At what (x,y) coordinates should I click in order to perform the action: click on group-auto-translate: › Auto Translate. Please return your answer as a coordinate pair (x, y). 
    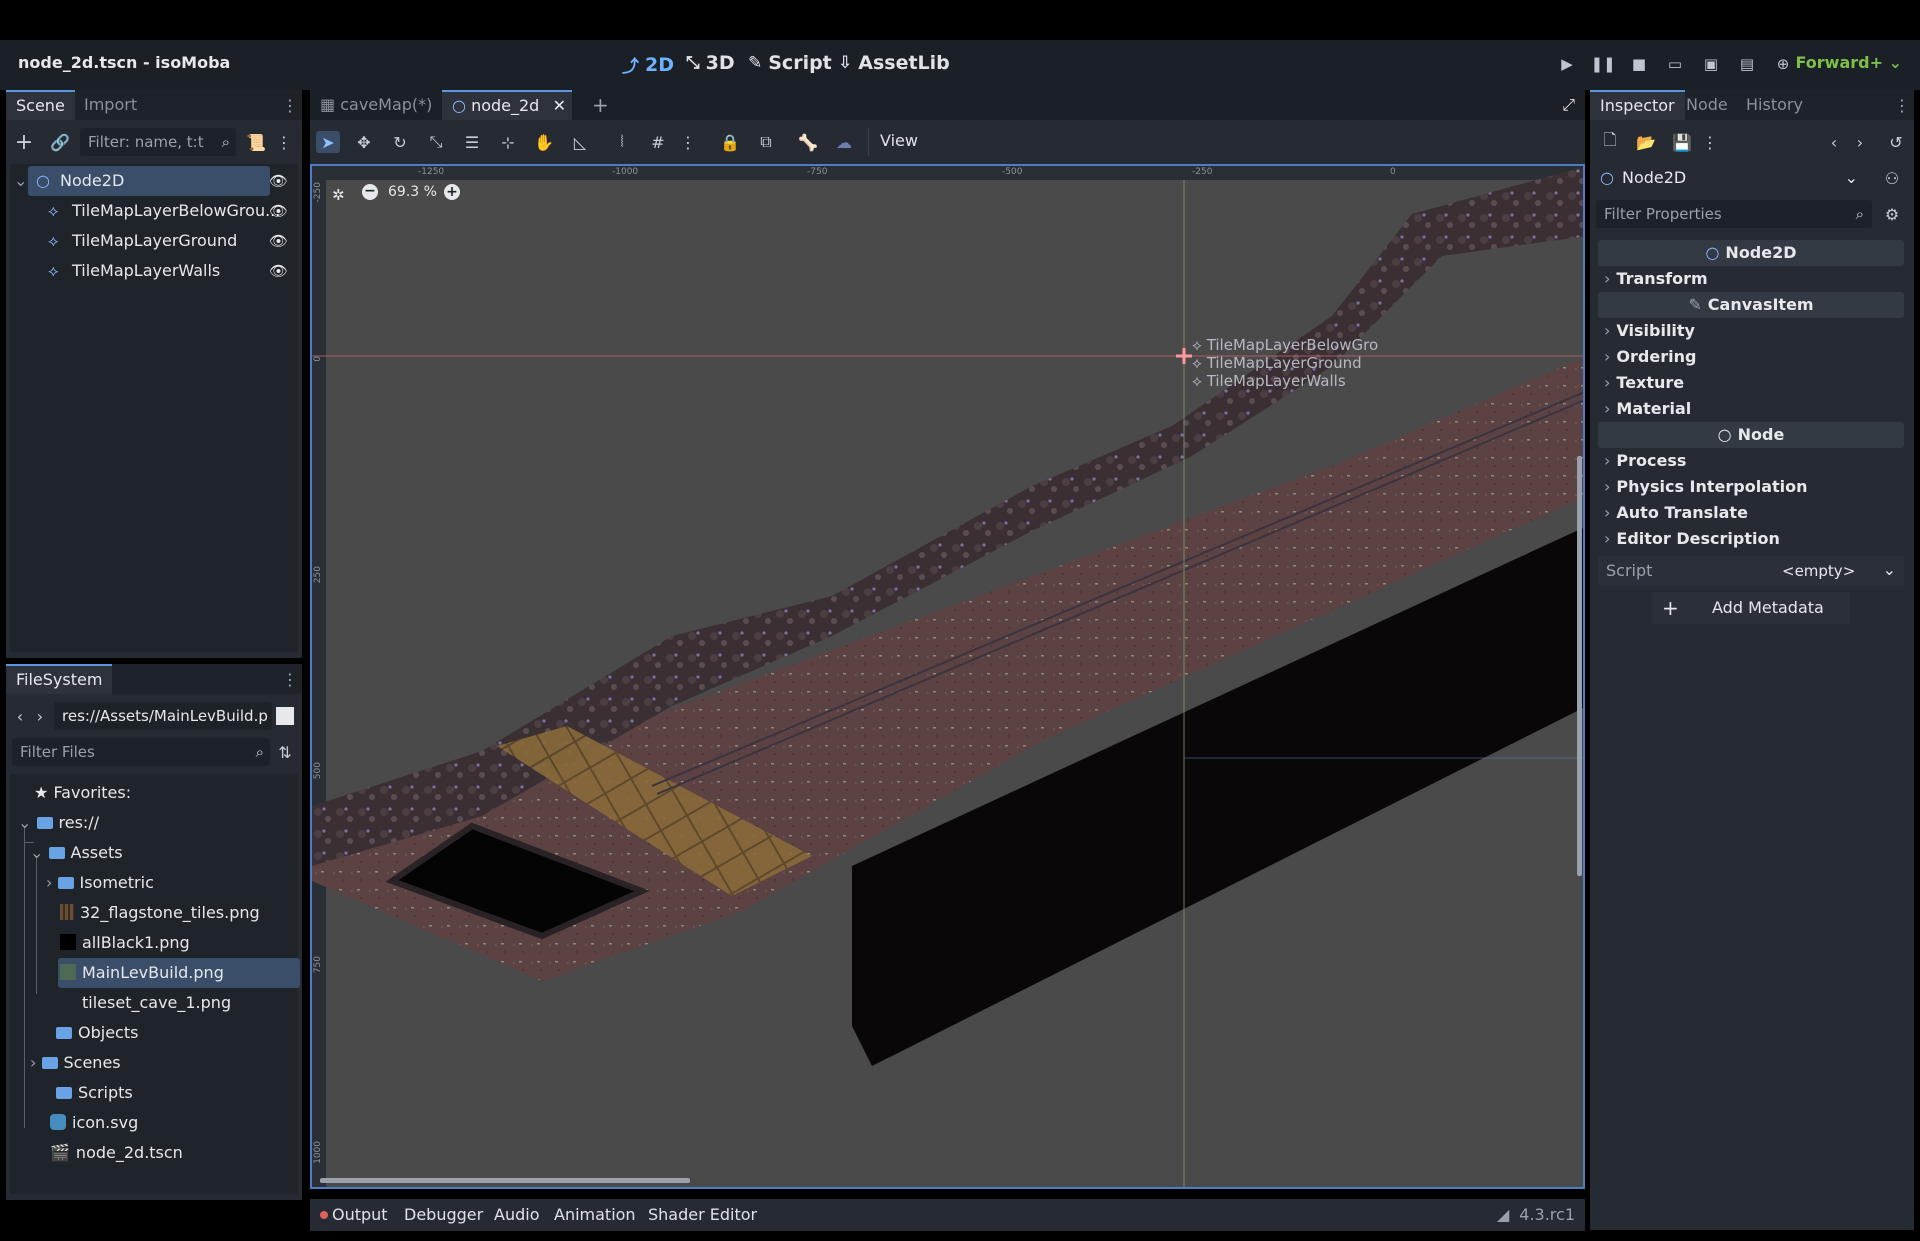
    Looking at the image, I should click on (1676, 513).